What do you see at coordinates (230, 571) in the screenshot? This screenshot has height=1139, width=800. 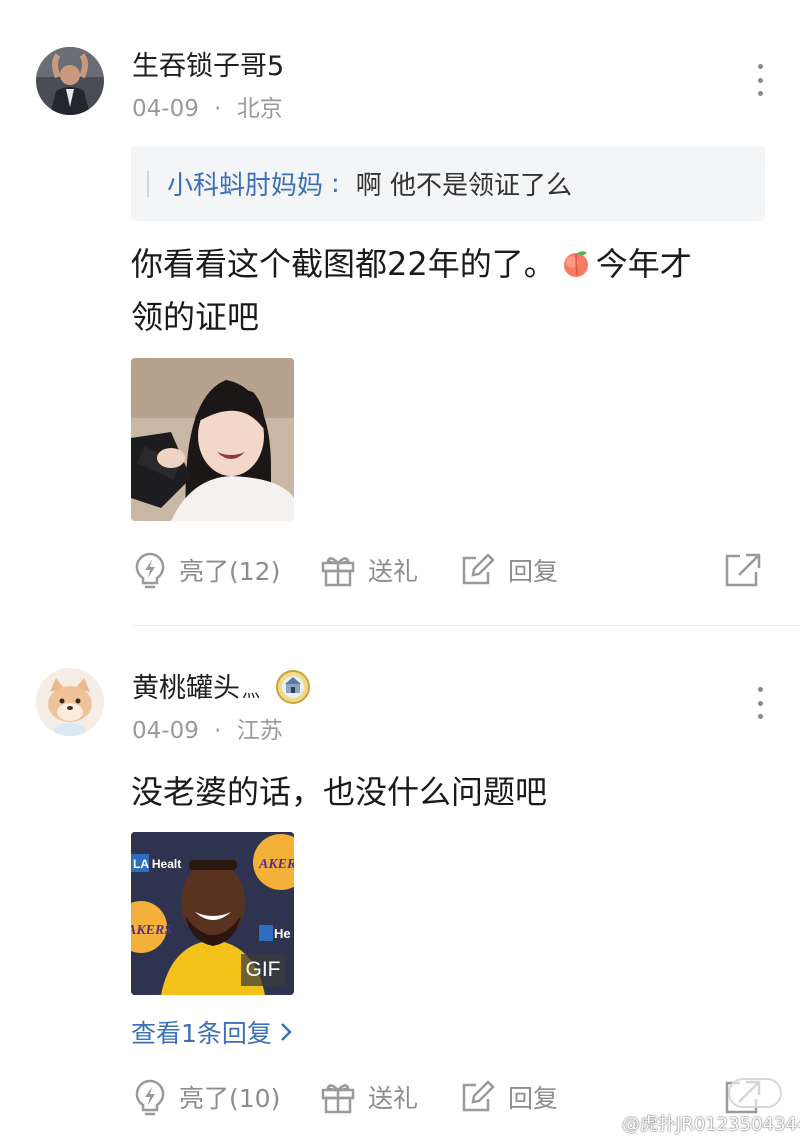 I see `like-count: 亮了(12)` at bounding box center [230, 571].